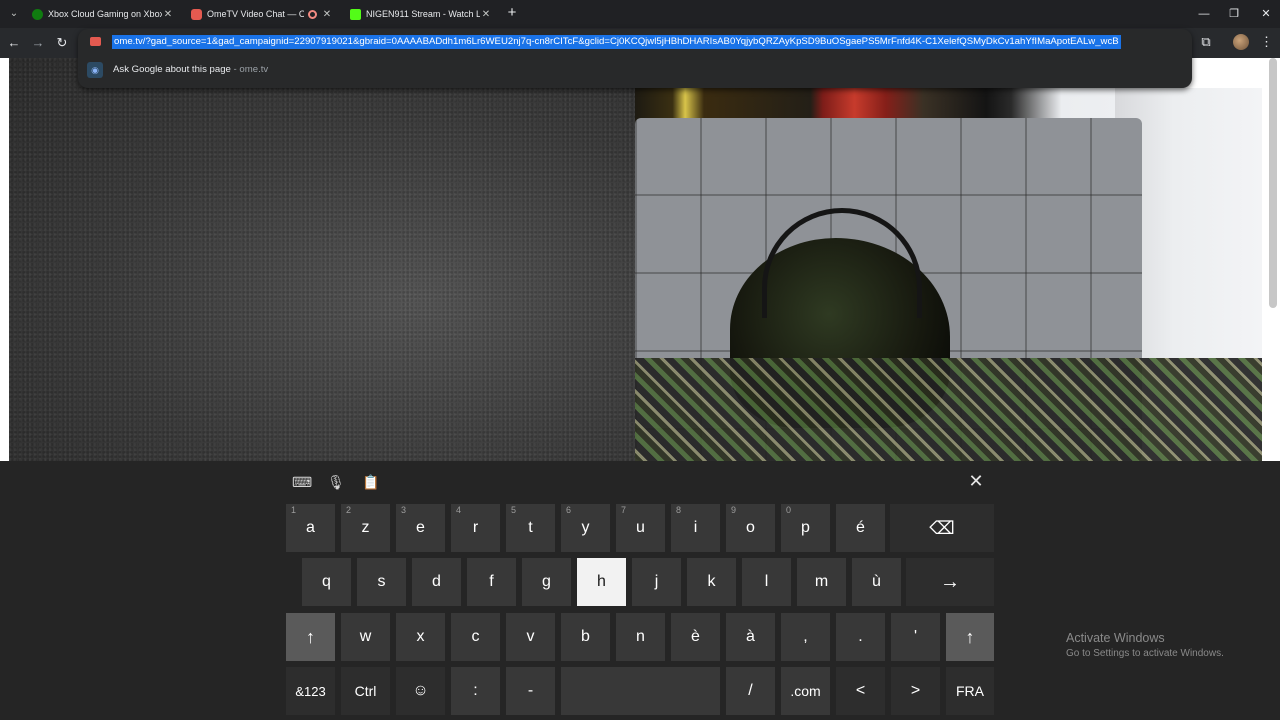 This screenshot has height=720, width=1280. I want to click on shift-right-icon: ↑, so click(970, 637).